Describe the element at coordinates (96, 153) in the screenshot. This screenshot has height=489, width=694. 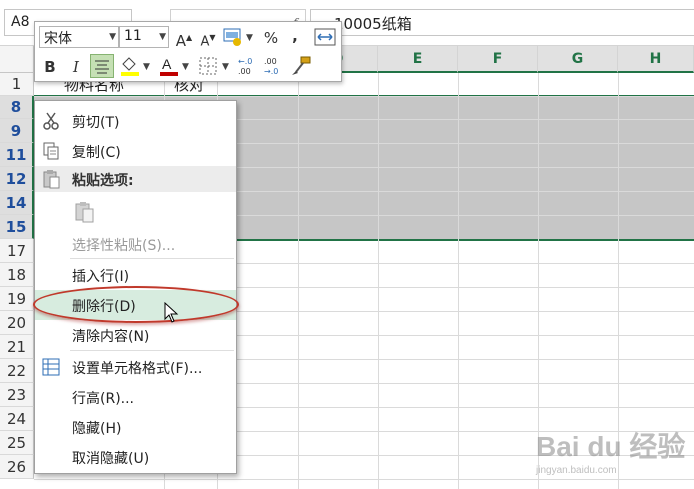
I see `menu-item-label: 复制(C)` at that location.